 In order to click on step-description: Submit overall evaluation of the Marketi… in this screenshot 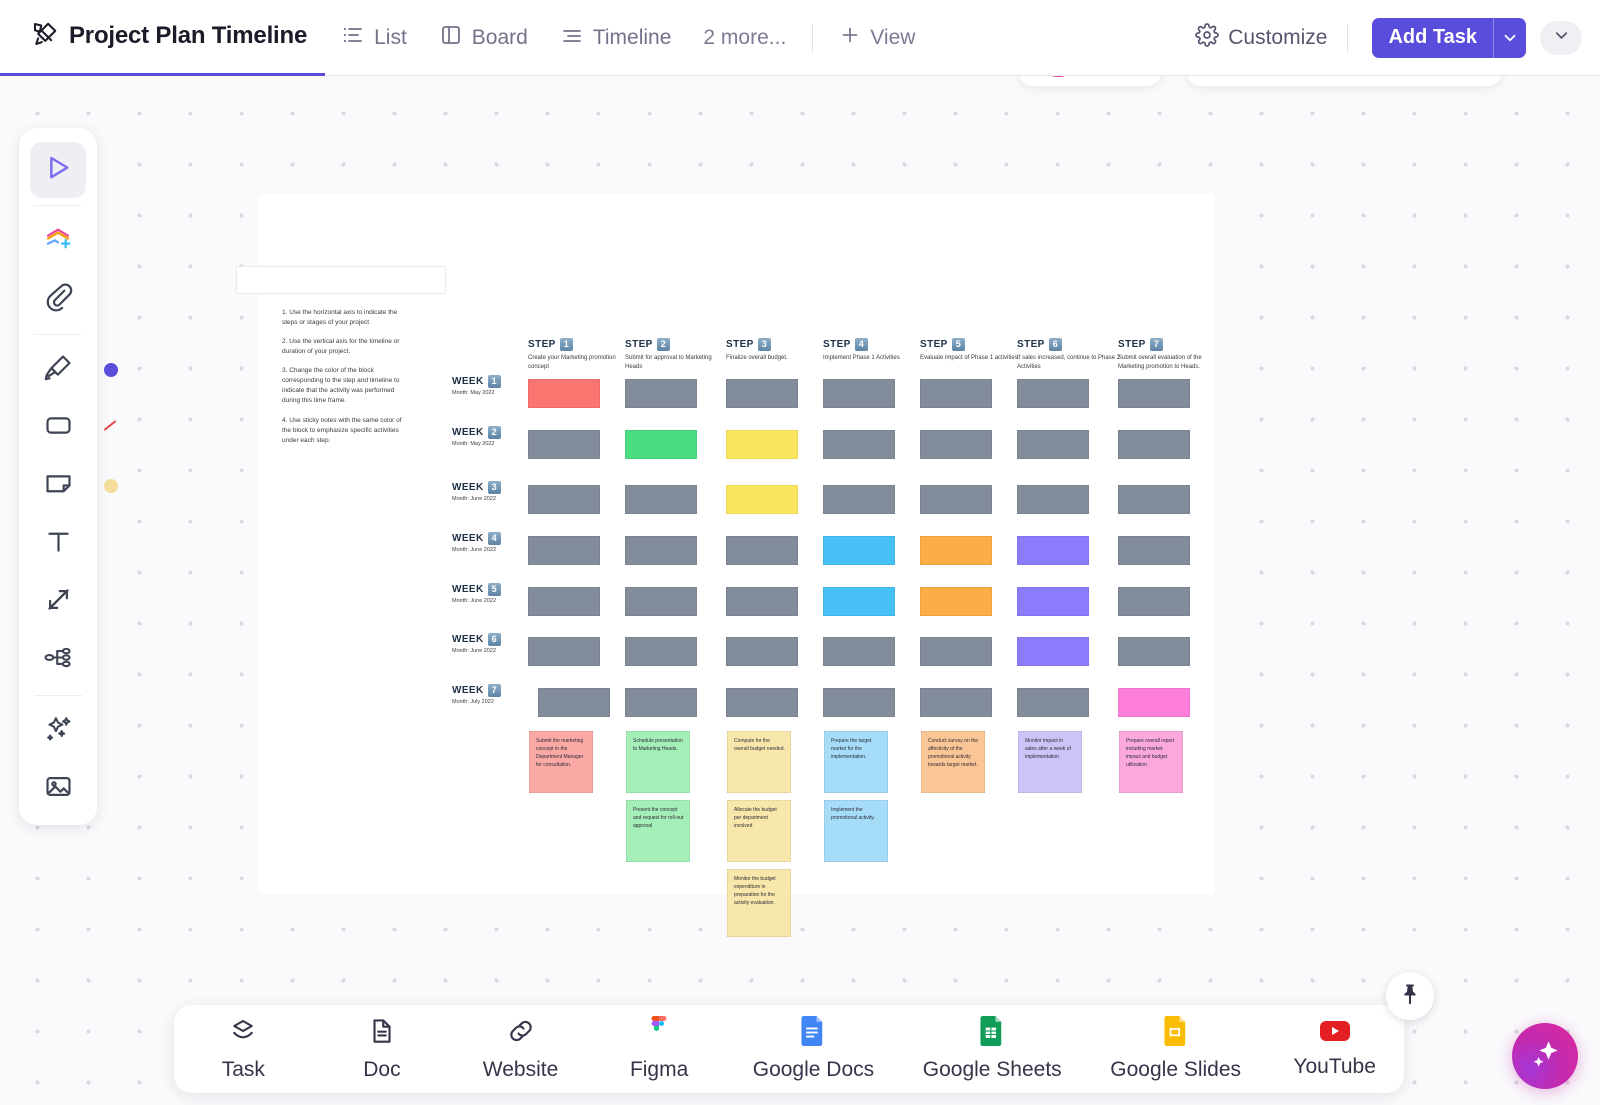, I will do `click(1160, 363)`.